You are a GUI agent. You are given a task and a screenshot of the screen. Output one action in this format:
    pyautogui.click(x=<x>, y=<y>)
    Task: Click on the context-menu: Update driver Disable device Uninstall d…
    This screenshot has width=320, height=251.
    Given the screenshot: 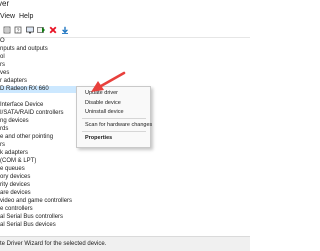 What is the action you would take?
    pyautogui.click(x=114, y=117)
    